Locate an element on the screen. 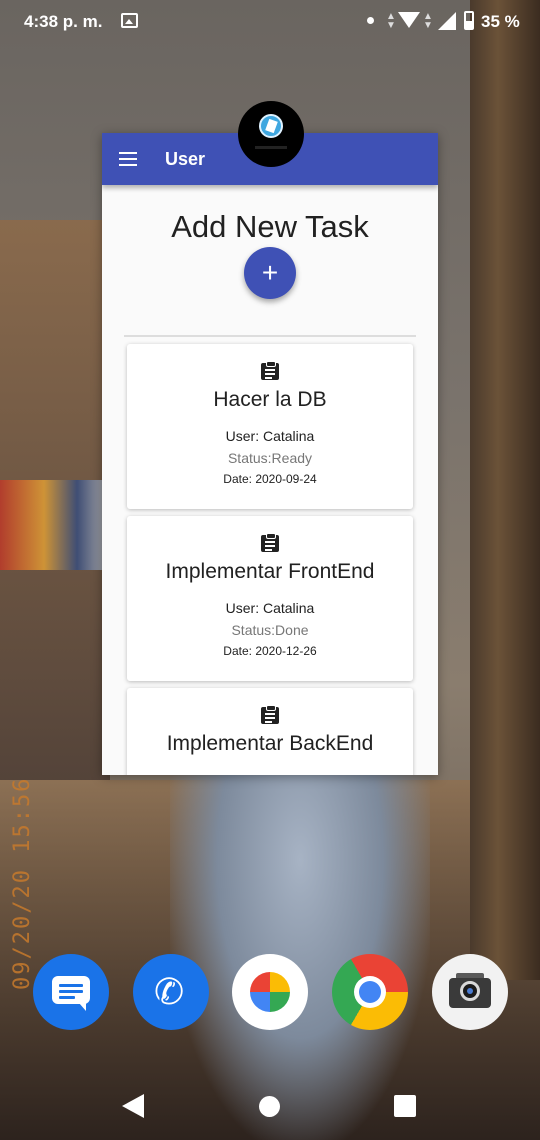 Image resolution: width=540 pixels, height=1140 pixels. phone-app-icon: ✆ is located at coordinates (171, 992).